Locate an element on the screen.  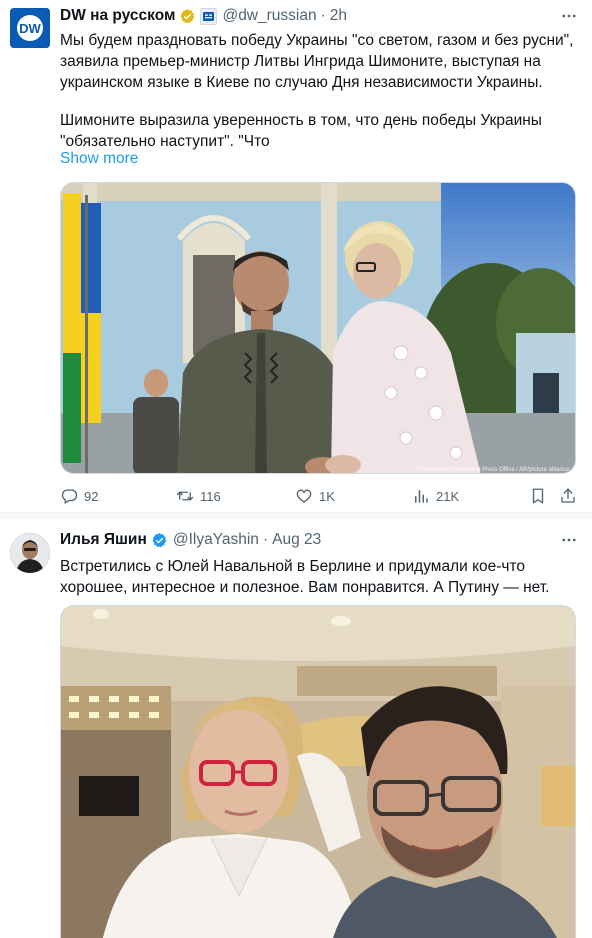
retweet-count: 116 is located at coordinates (210, 496).